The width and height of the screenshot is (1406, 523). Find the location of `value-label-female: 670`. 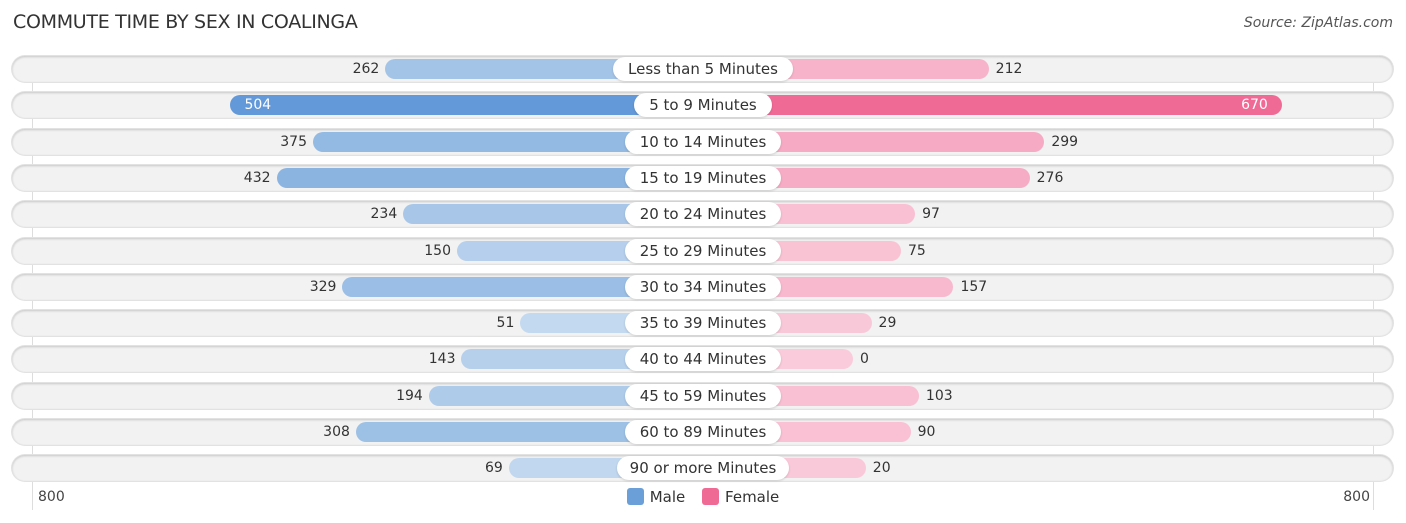

value-label-female: 670 is located at coordinates (1254, 105).